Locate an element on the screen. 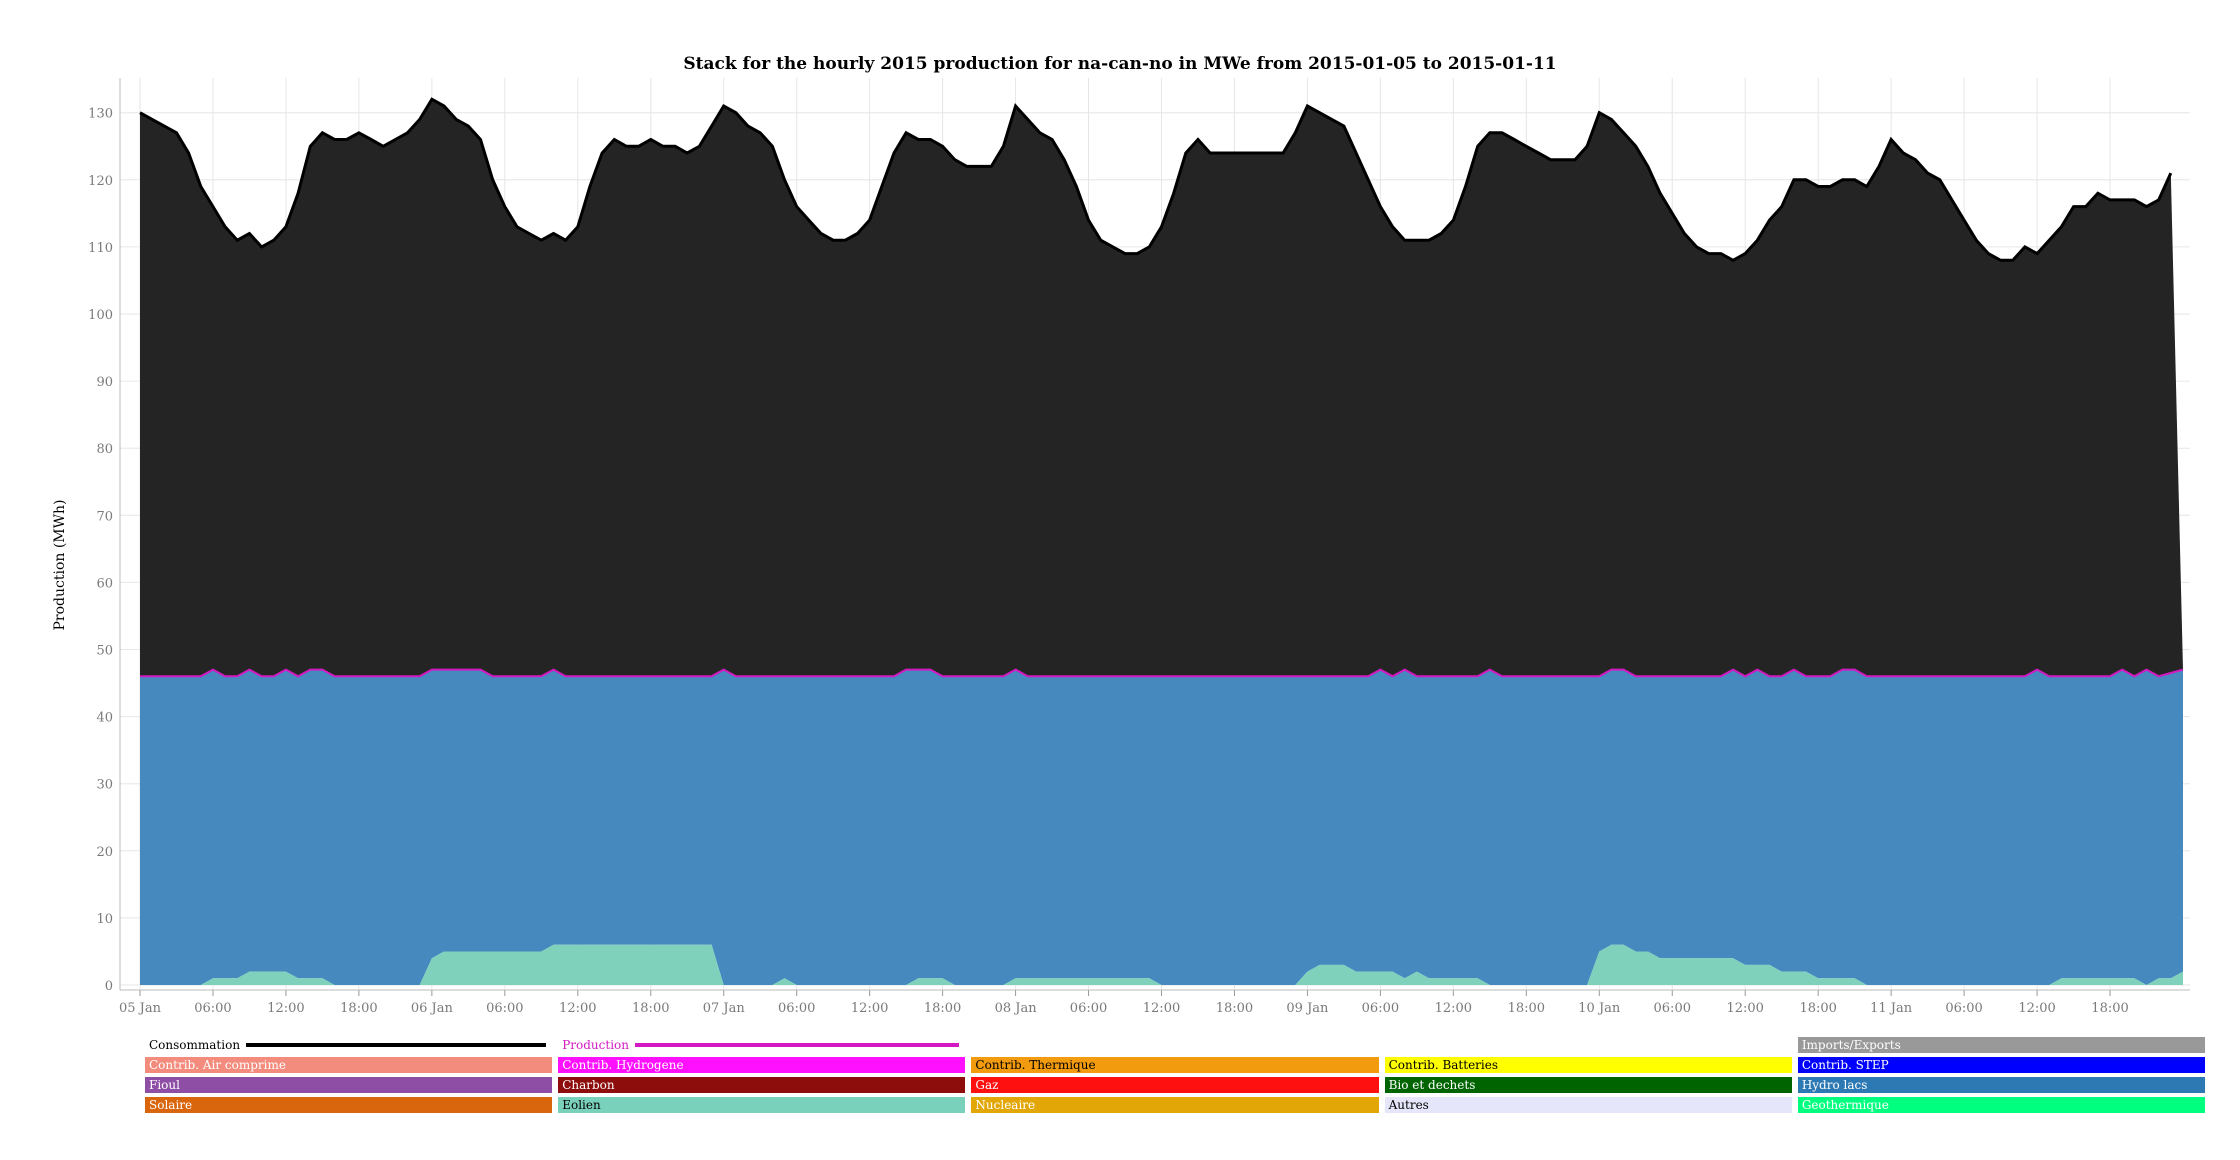 Image resolution: width=2240 pixels, height=1160 pixels. legend-label: Nucleaire is located at coordinates (1005, 1105).